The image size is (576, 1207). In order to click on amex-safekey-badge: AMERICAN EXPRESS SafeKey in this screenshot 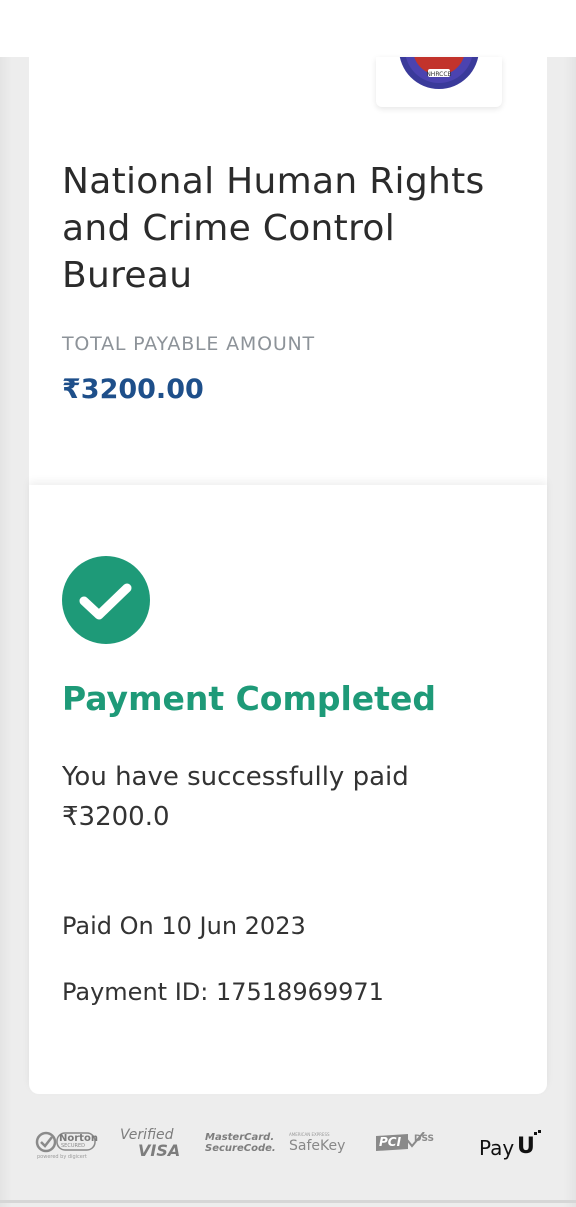, I will do `click(324, 1147)`.